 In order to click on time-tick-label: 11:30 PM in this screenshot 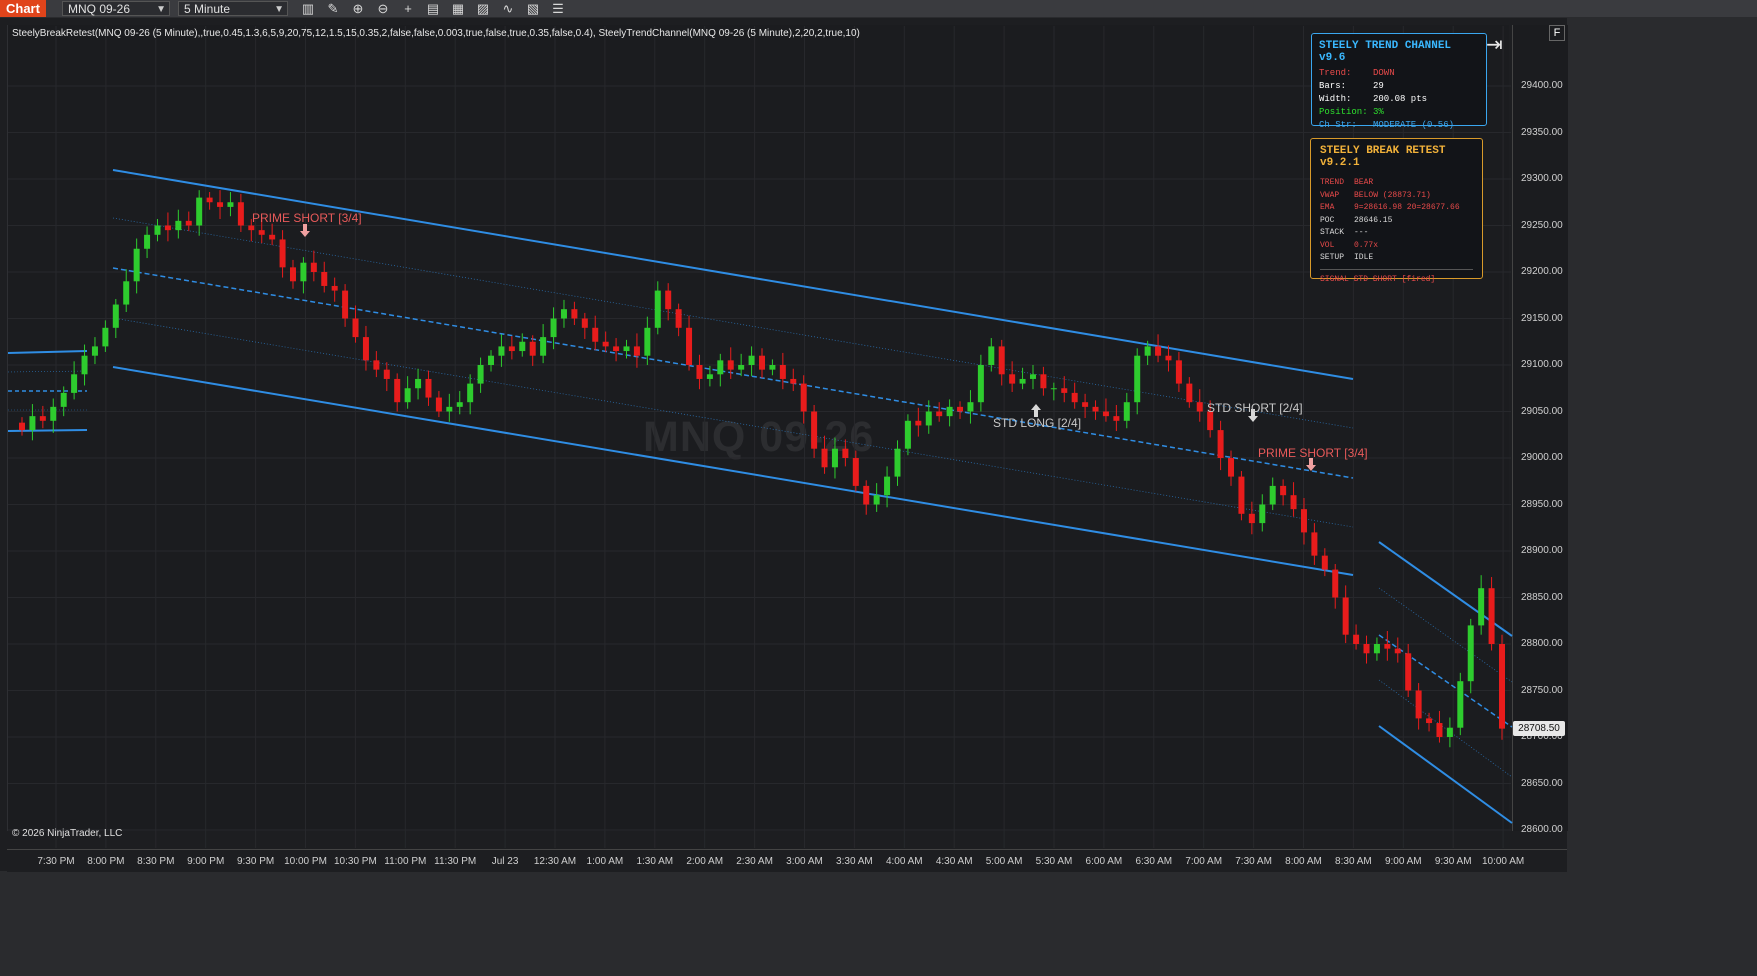, I will do `click(455, 861)`.